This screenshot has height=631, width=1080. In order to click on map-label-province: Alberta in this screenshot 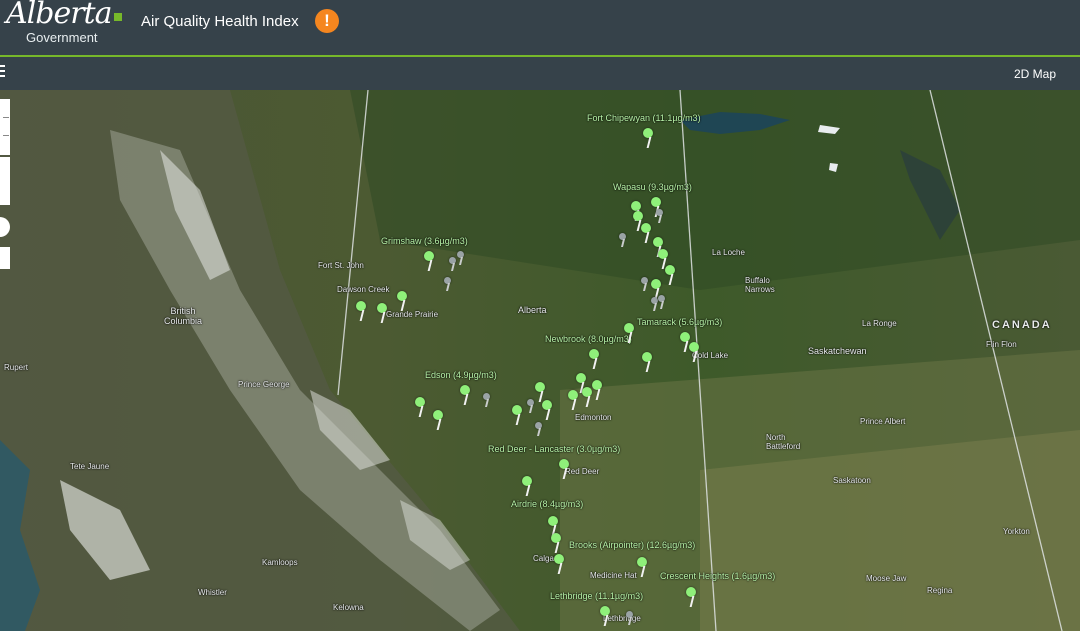, I will do `click(532, 310)`.